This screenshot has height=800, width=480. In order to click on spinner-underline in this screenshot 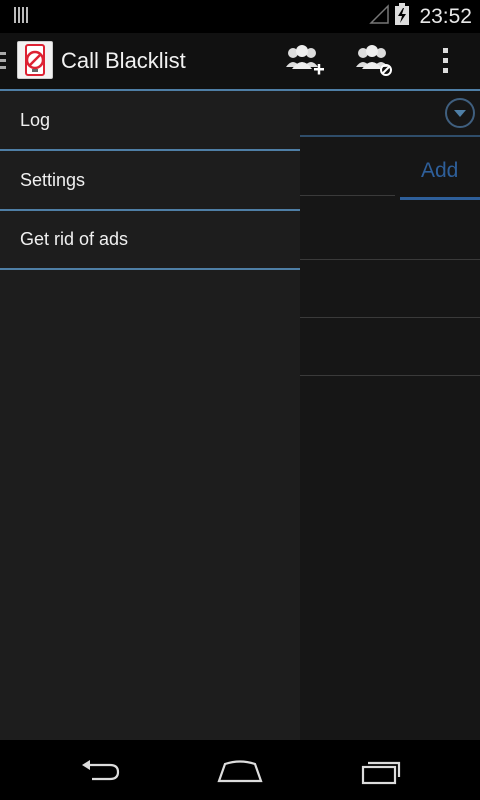, I will do `click(390, 136)`.